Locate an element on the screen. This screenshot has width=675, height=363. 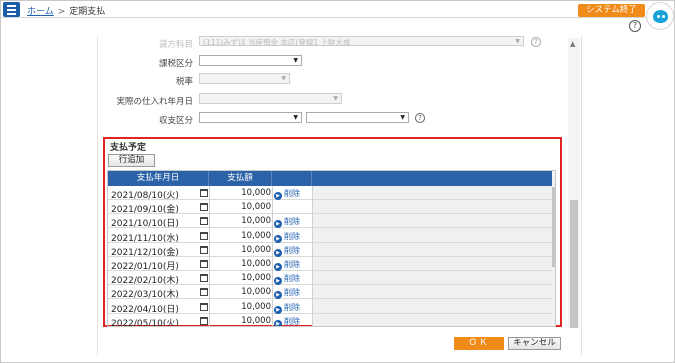
tax-rate-select: ▼ is located at coordinates (244, 78).